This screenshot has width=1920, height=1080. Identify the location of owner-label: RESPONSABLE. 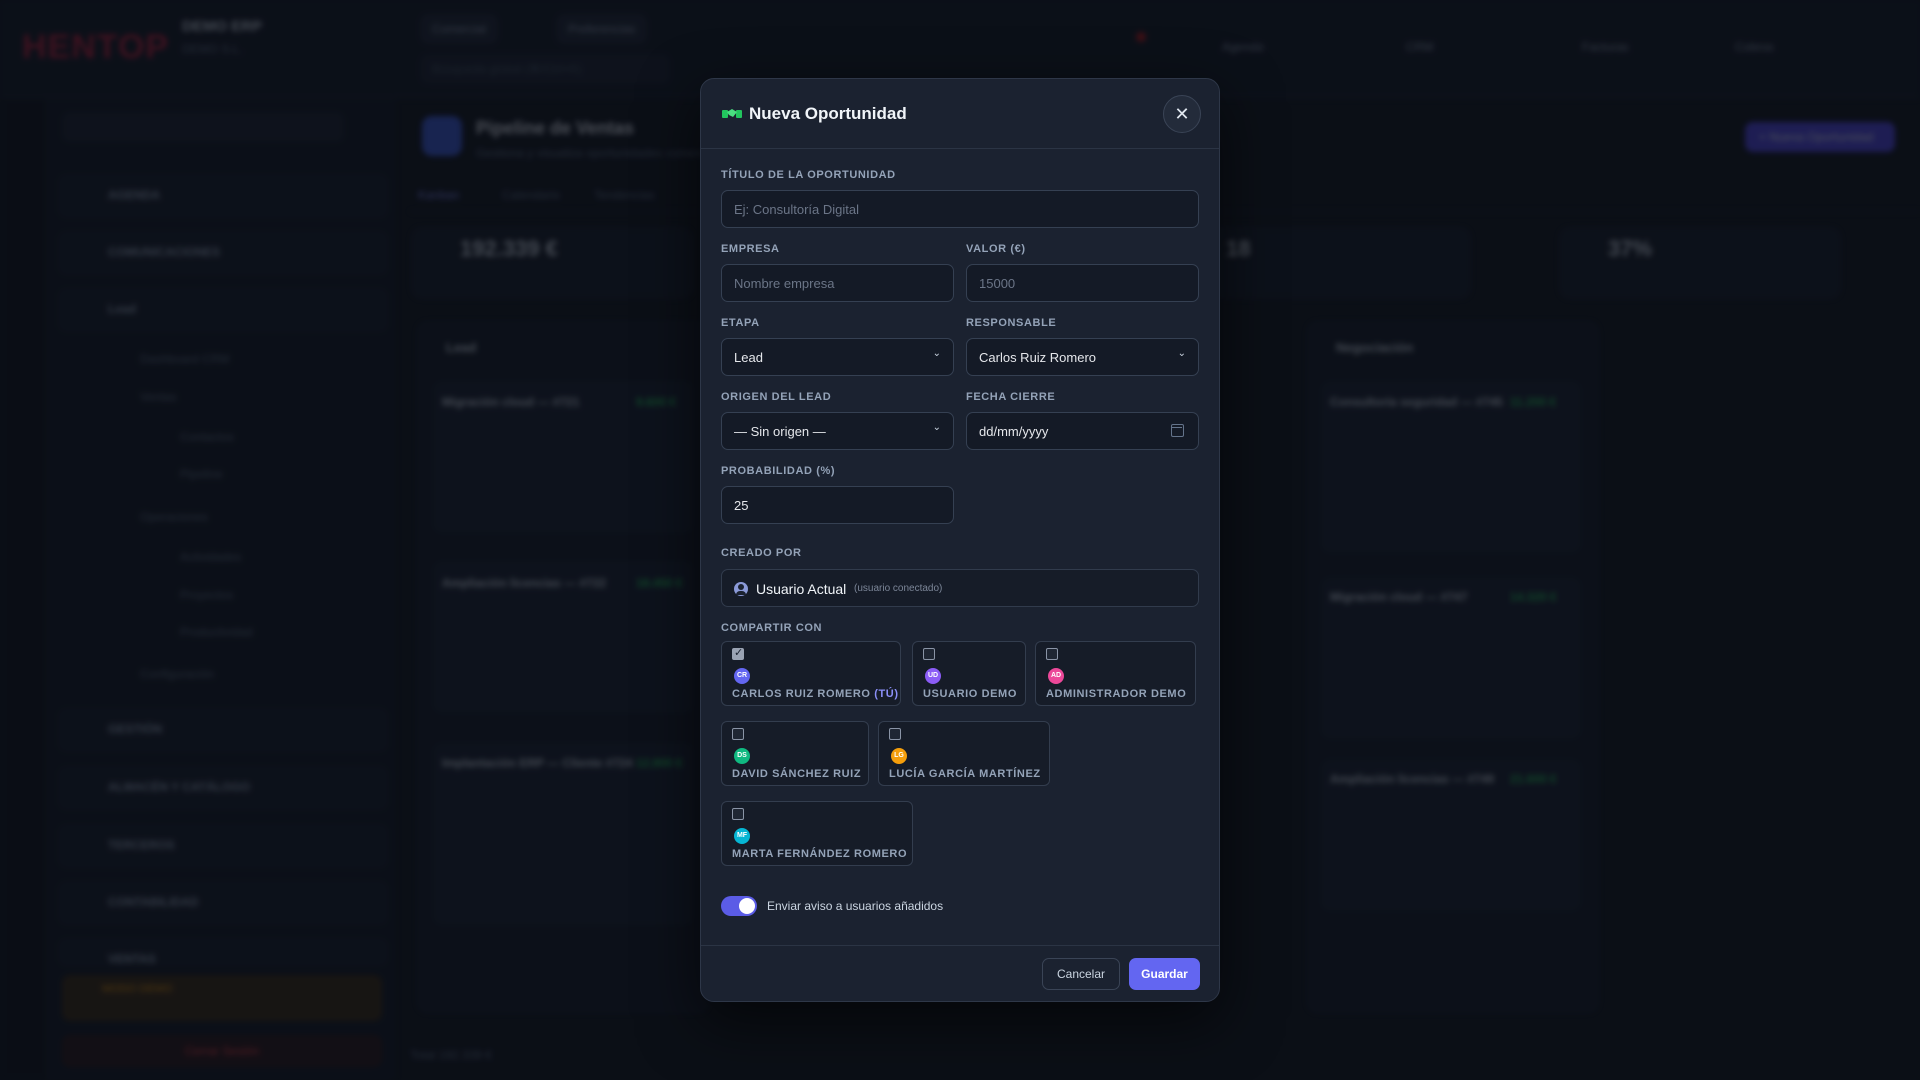
(1011, 323).